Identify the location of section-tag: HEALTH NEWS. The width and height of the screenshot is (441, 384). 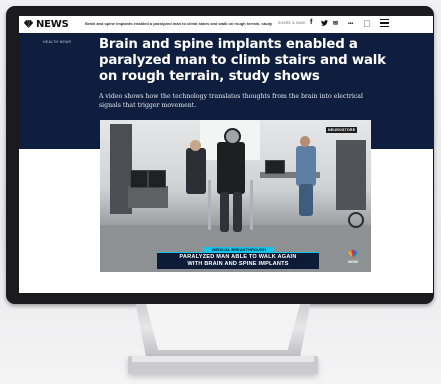
(57, 42).